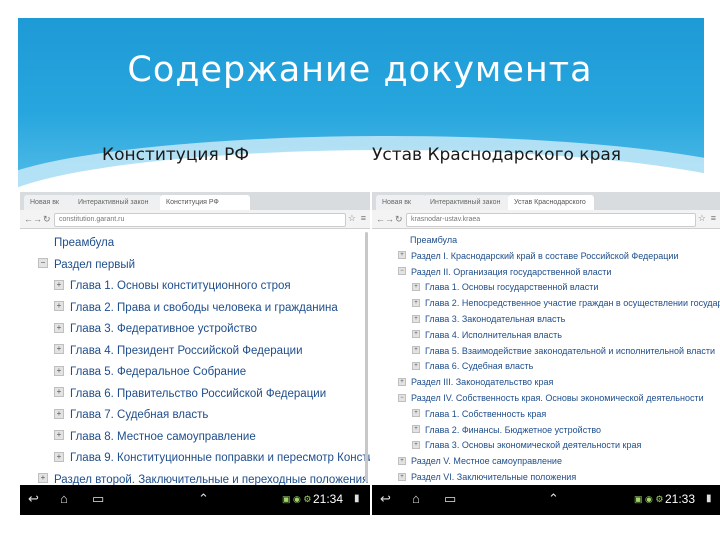 The height and width of the screenshot is (540, 720). I want to click on toc-row-label: Глава 1. Основы конституционного строя, so click(180, 286).